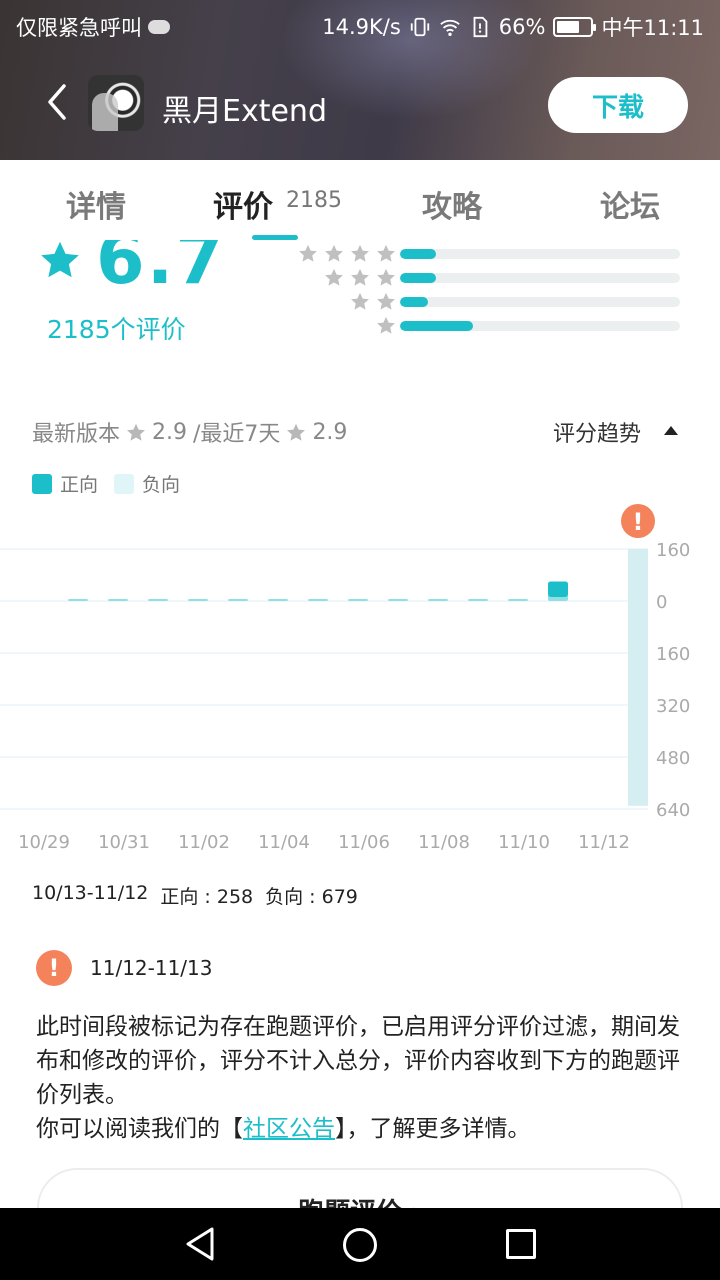 This screenshot has width=720, height=1280. I want to click on latest-version-score: 2.9, so click(170, 432).